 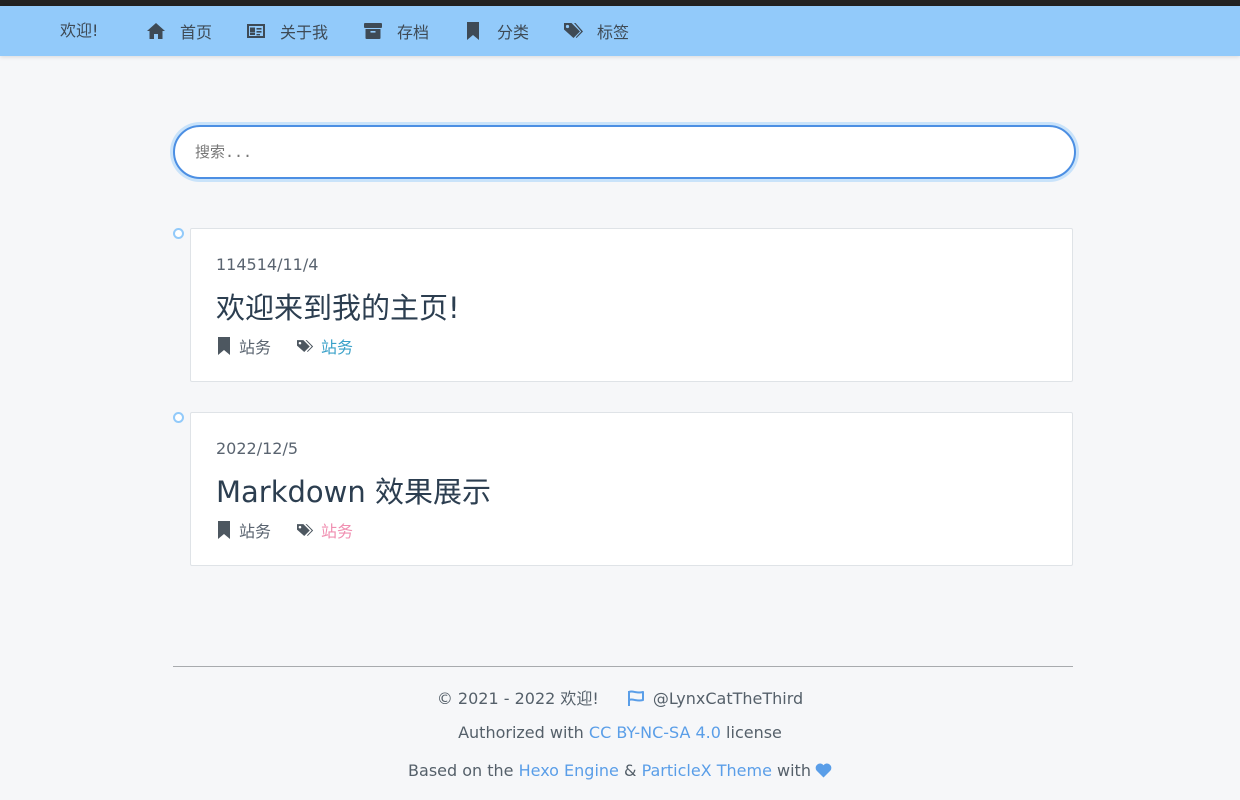 I want to click on post-card: 114514/11/4 欢迎来到我的主页! 站务 站务, so click(x=631, y=305).